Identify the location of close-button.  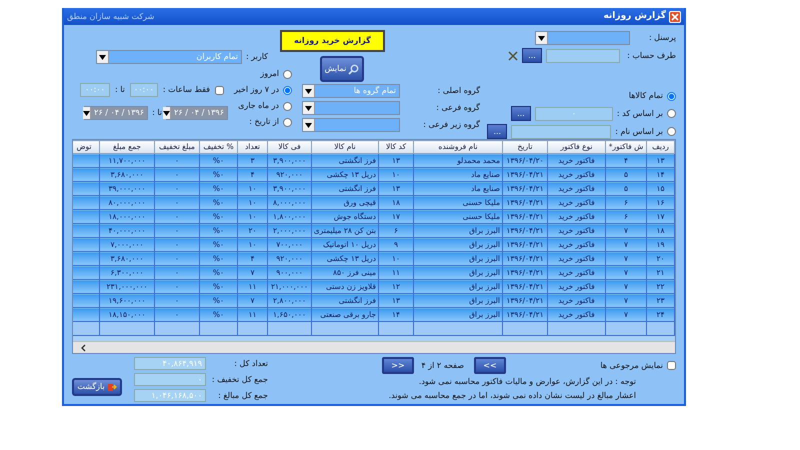
(675, 16).